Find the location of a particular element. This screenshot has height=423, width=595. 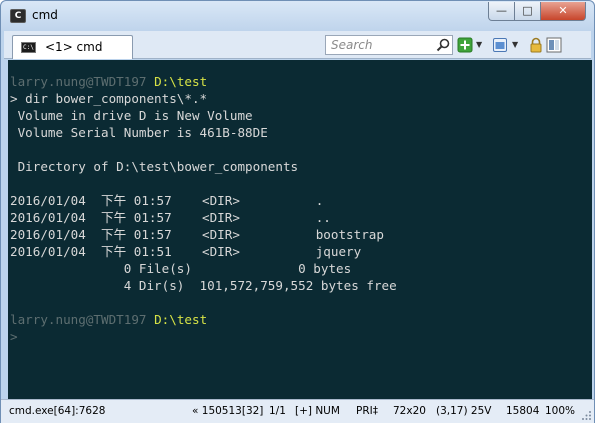

tab-console-1: C:\ <1> cmd is located at coordinates (72, 47).